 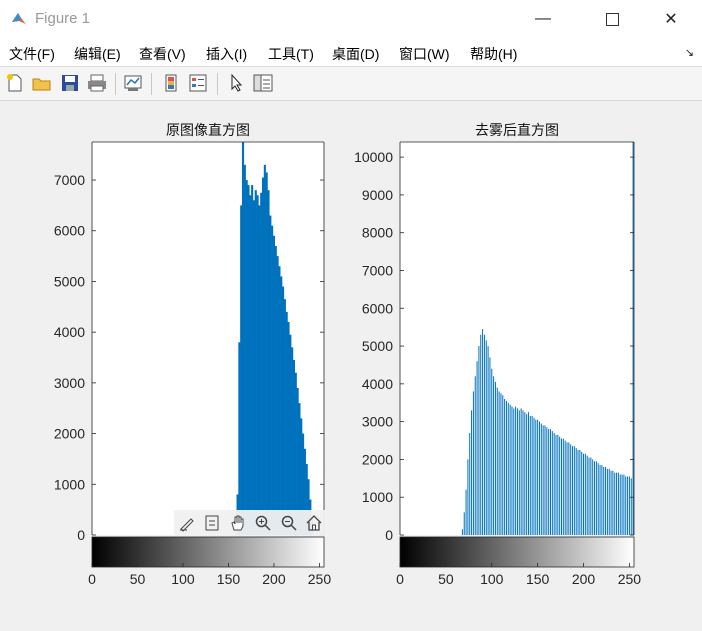 I want to click on brush-icon, so click(x=187, y=523).